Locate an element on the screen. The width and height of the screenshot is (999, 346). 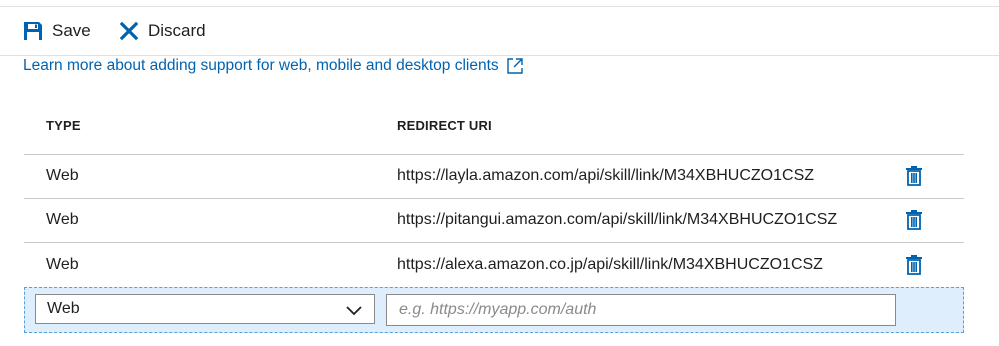
new-redirect-uri-row: Web is located at coordinates (494, 310).